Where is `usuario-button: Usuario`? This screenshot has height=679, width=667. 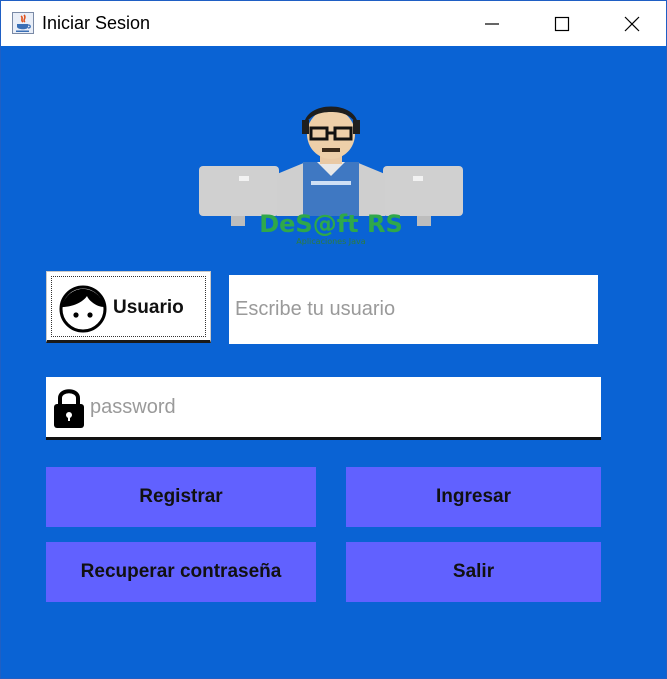 usuario-button: Usuario is located at coordinates (128, 307).